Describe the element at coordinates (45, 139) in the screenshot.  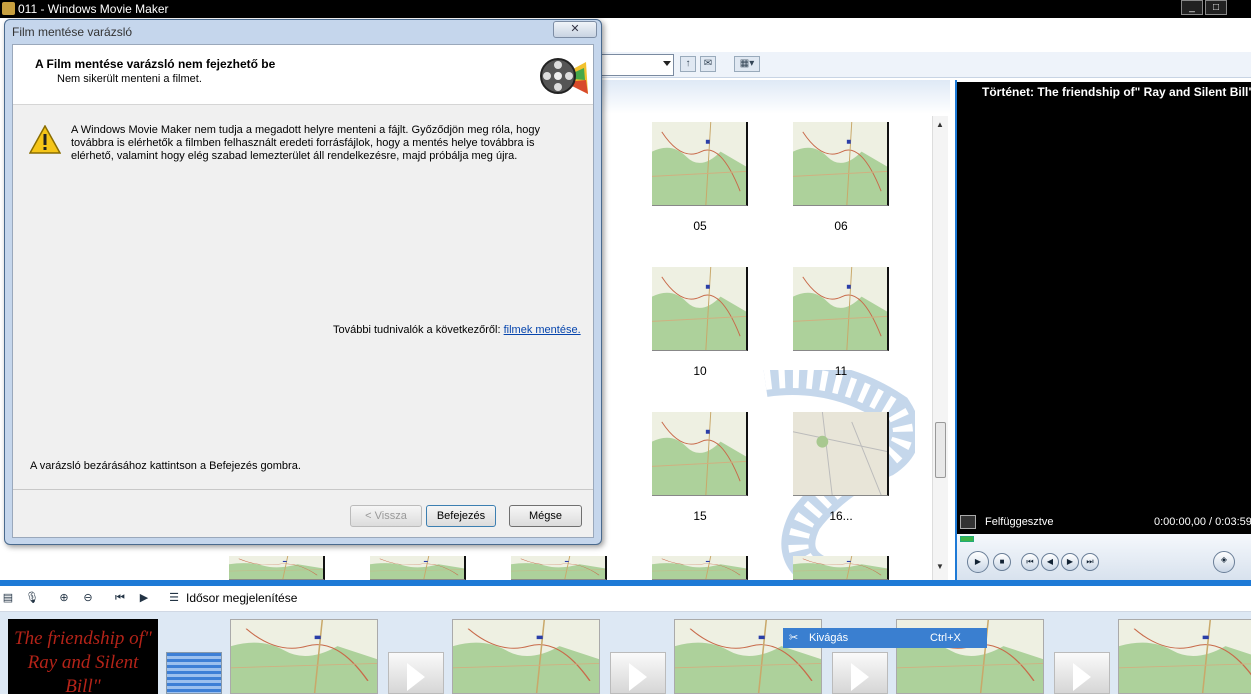
I see `warning-icon` at that location.